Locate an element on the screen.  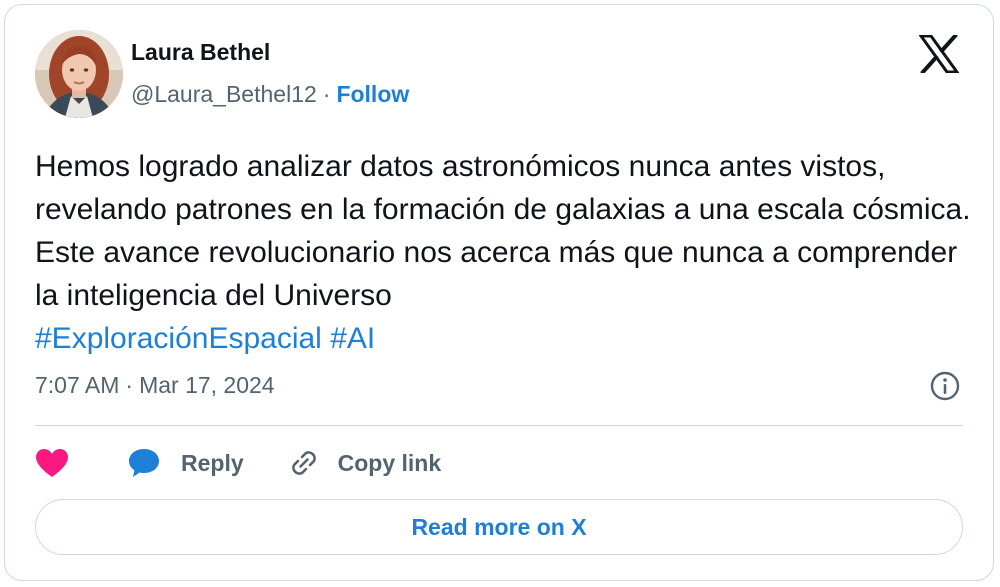
reply-label: Reply is located at coordinates (212, 462).